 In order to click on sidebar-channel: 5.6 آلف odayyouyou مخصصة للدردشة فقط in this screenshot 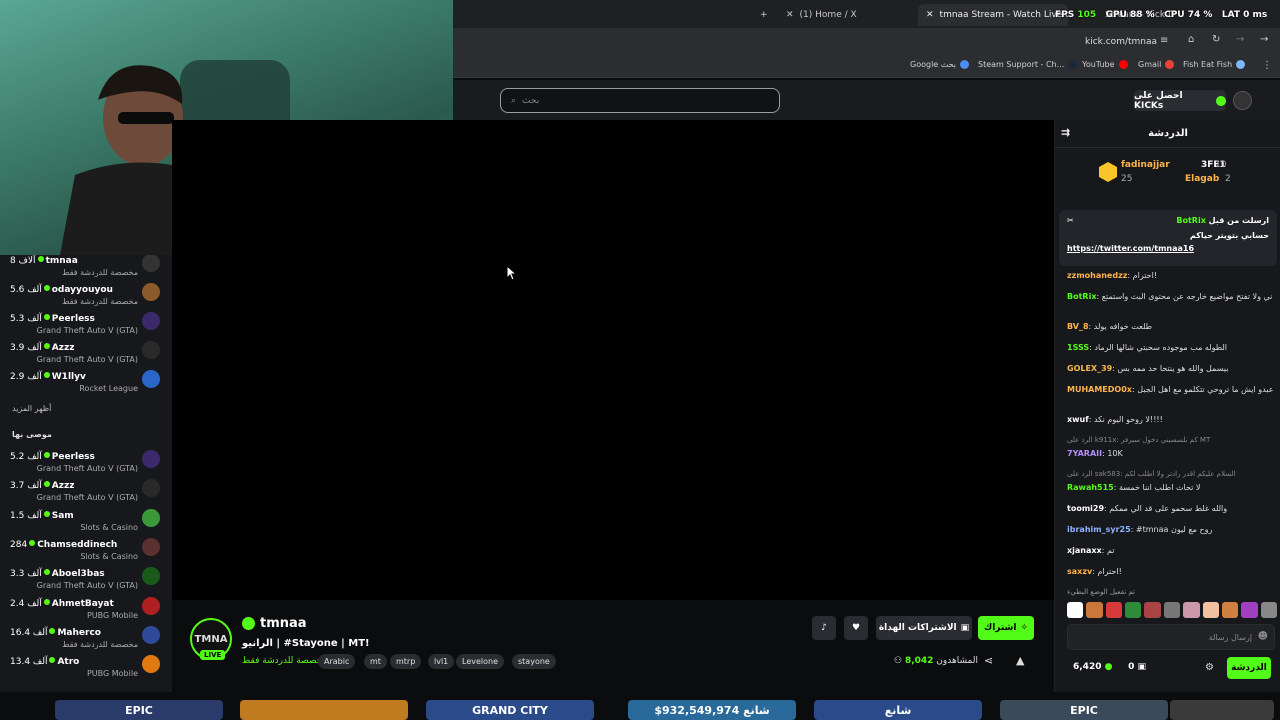, I will do `click(85, 297)`.